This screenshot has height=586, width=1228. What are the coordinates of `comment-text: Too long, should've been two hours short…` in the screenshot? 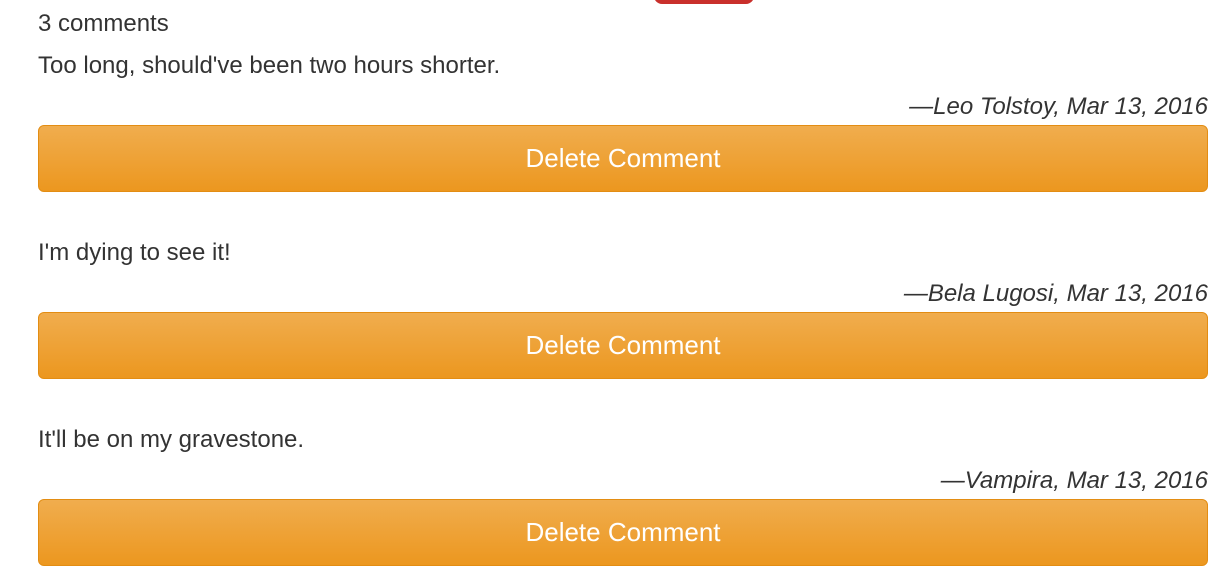 It's located at (269, 65).